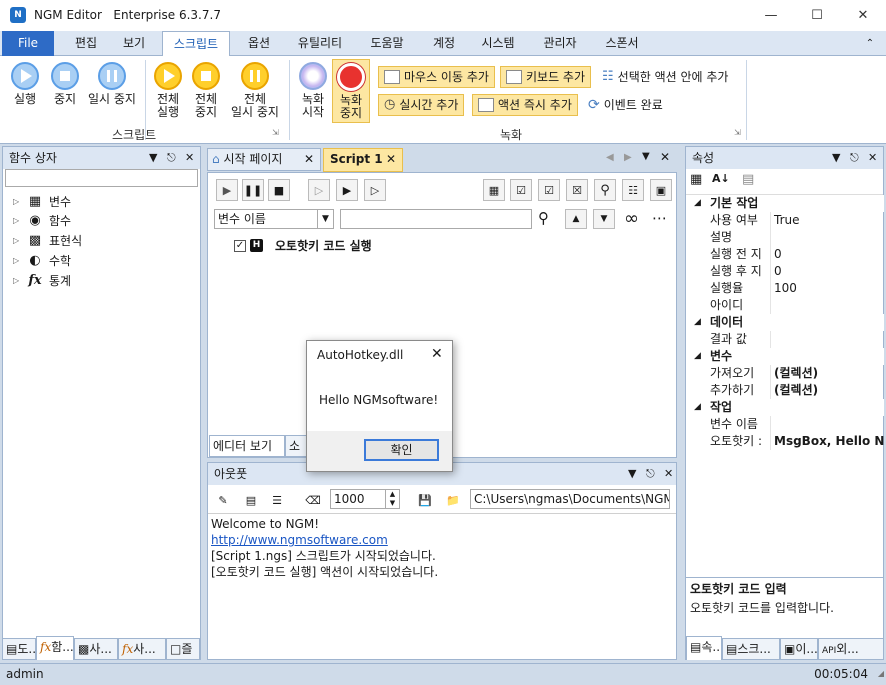  I want to click on group-expand-icon: ⇲, so click(275, 132).